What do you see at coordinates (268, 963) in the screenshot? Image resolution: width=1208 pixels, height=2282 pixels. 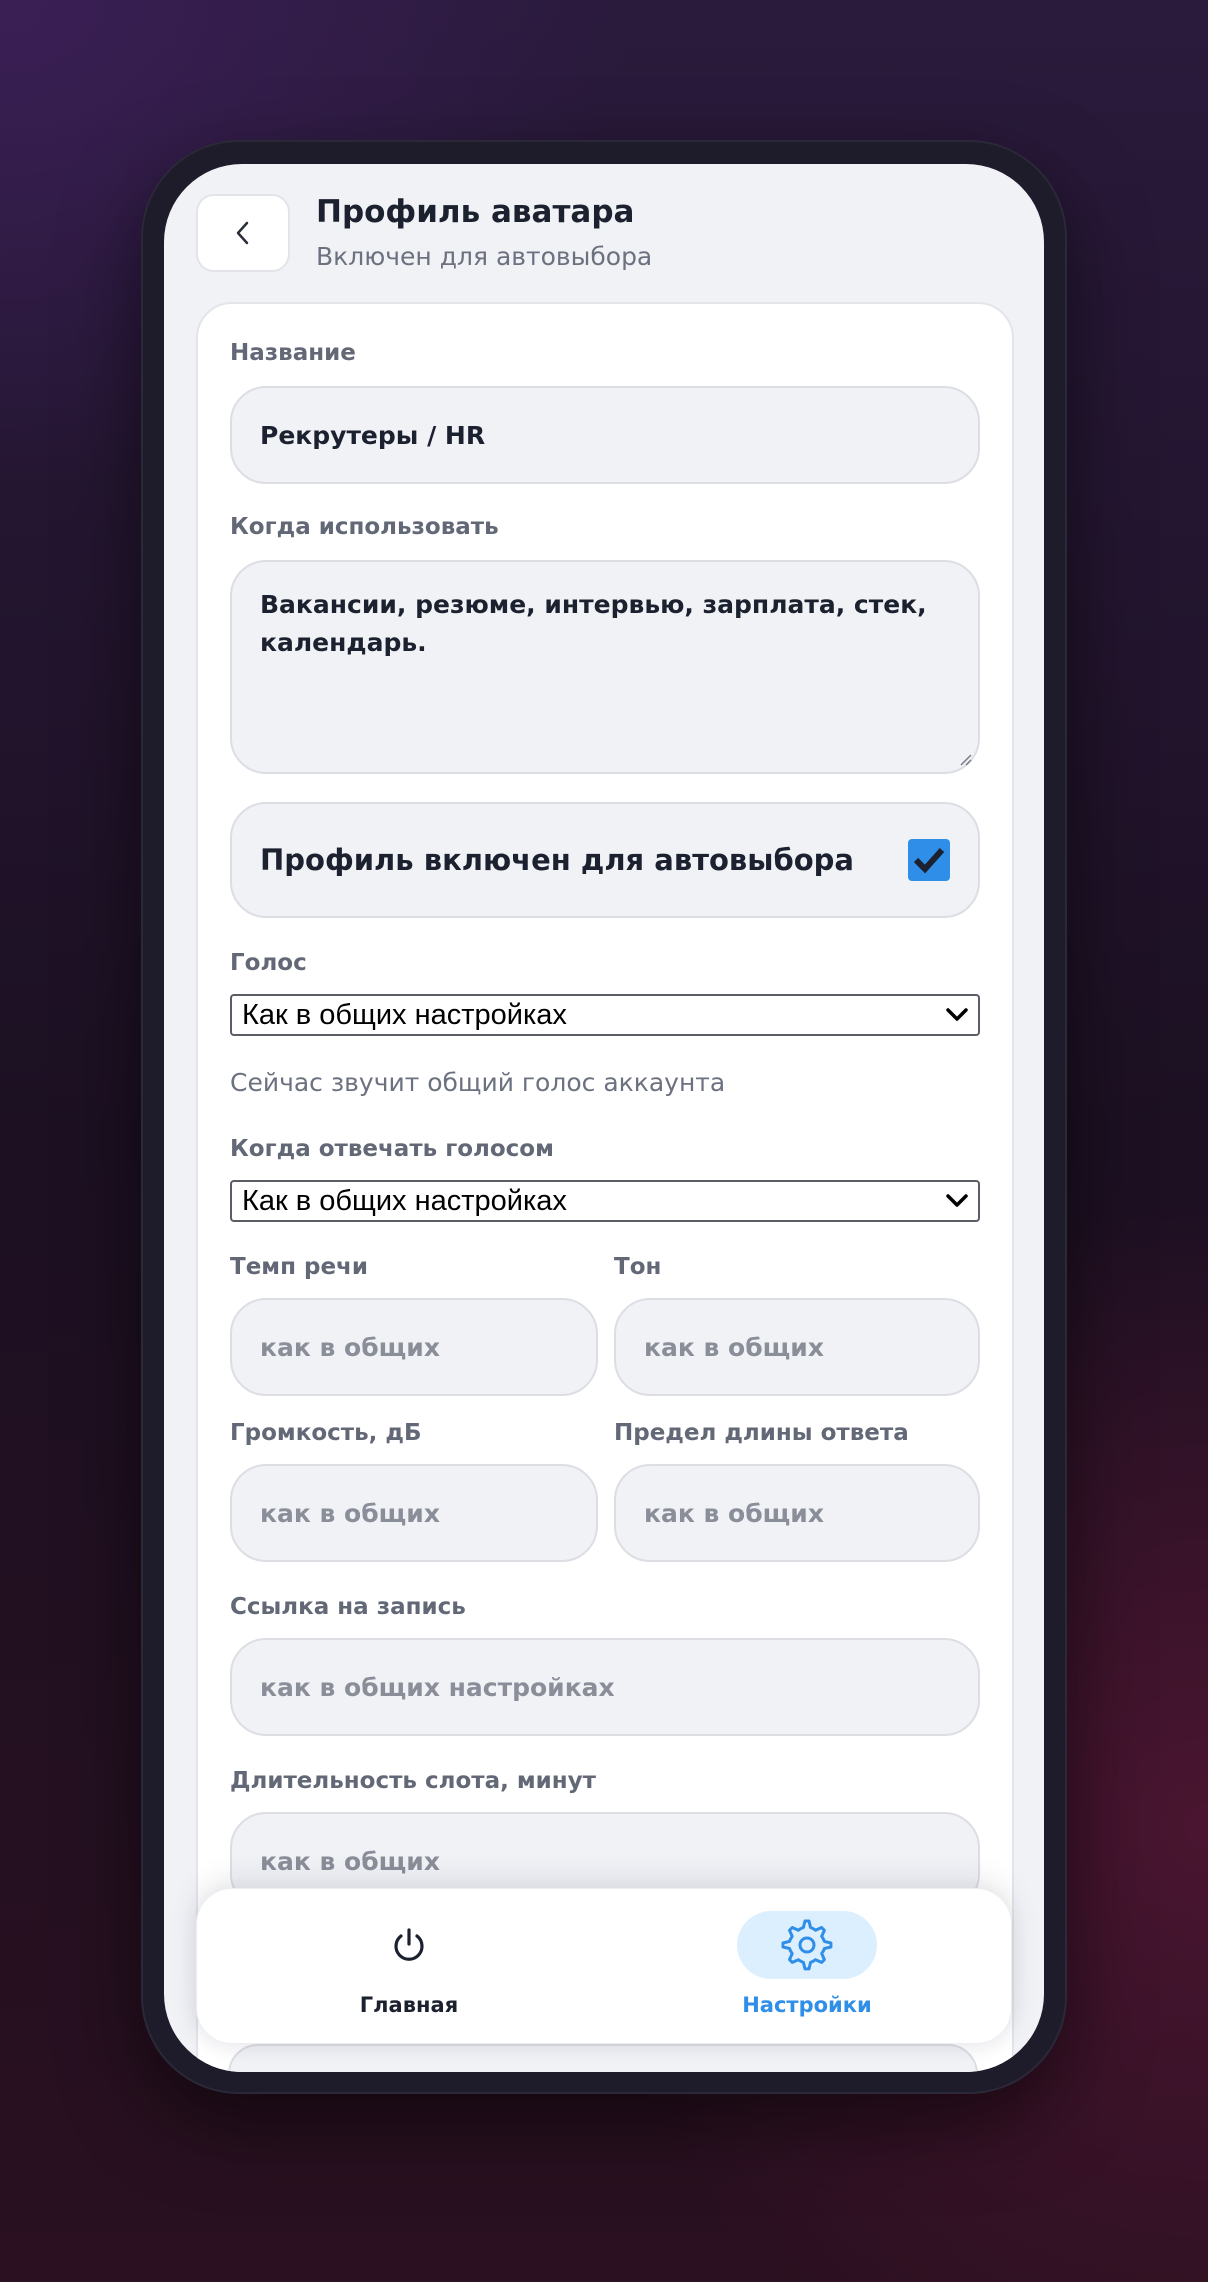 I see `voice-label: Голос` at bounding box center [268, 963].